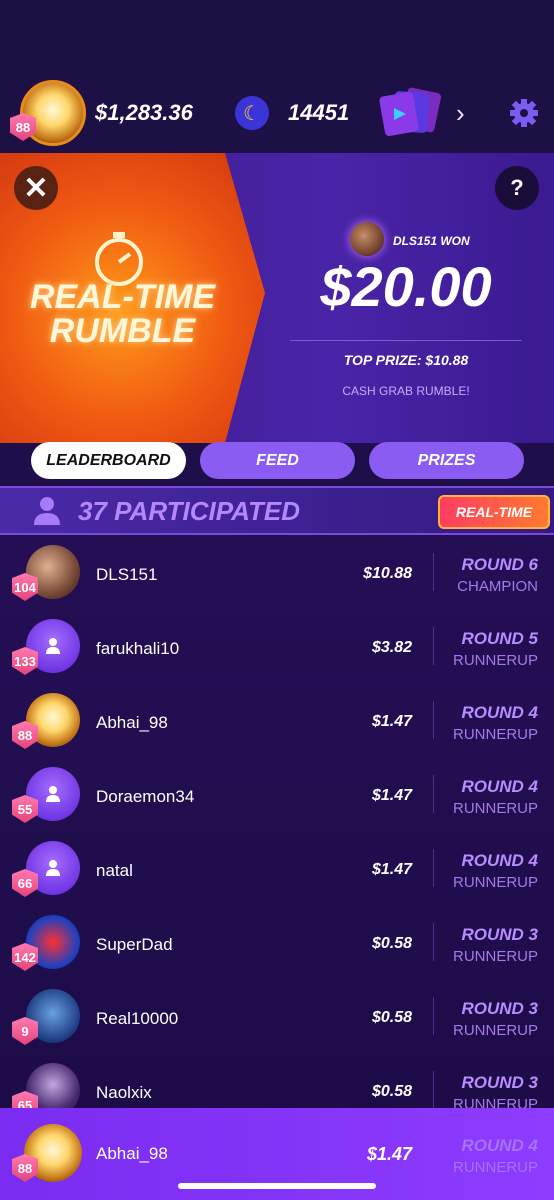  Describe the element at coordinates (494, 512) in the screenshot. I see `realtime-tag: REAL-TIME` at that location.